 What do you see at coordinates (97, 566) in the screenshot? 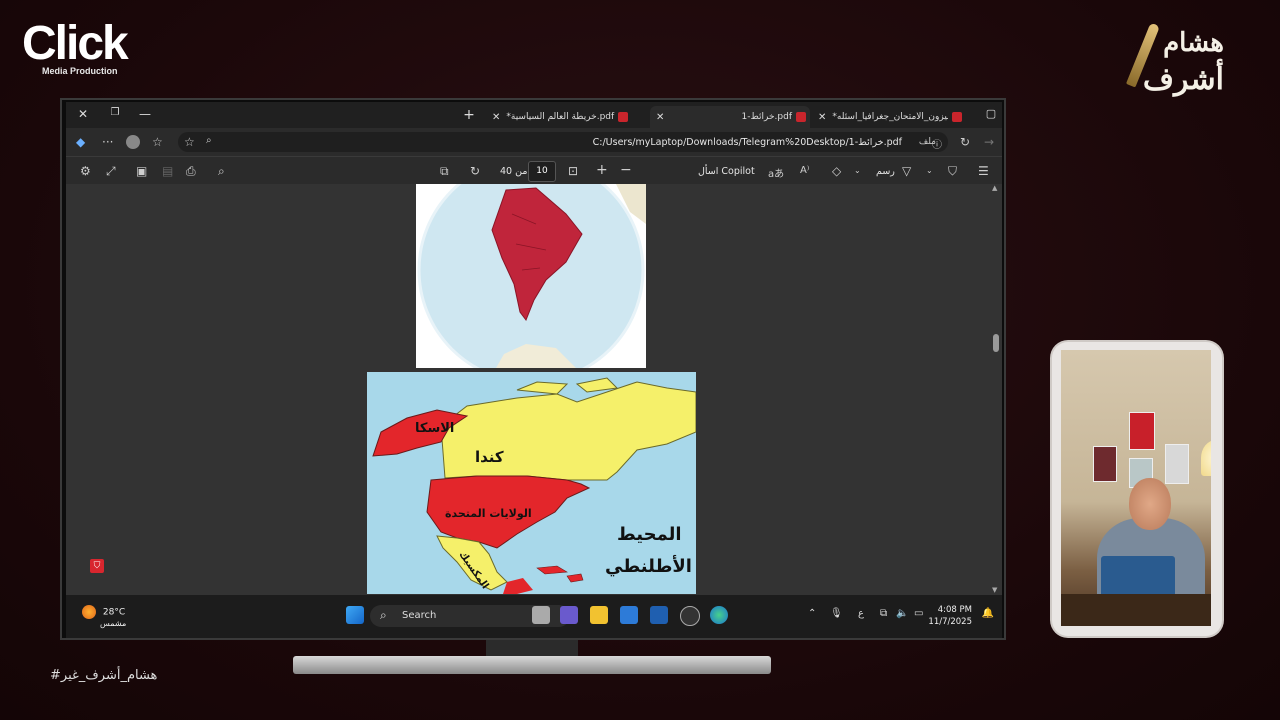
I see `acrobat-icon: ⛉` at bounding box center [97, 566].